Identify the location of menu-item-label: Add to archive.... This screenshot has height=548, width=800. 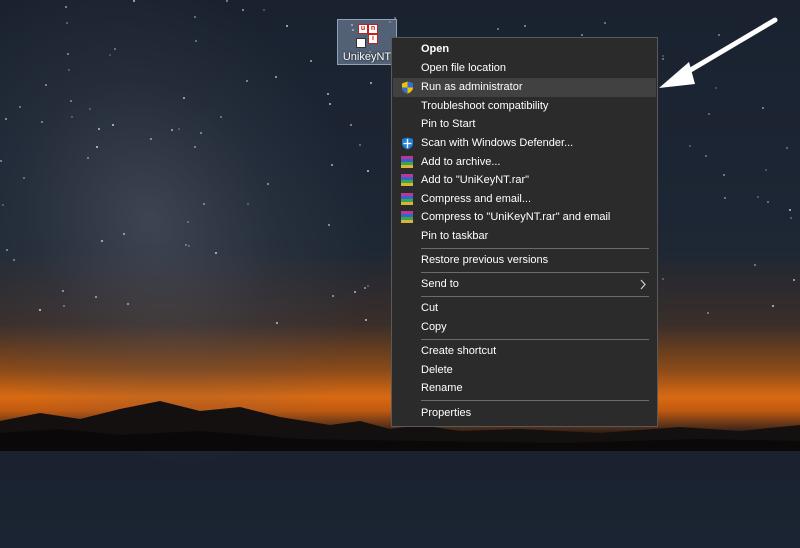
(461, 162).